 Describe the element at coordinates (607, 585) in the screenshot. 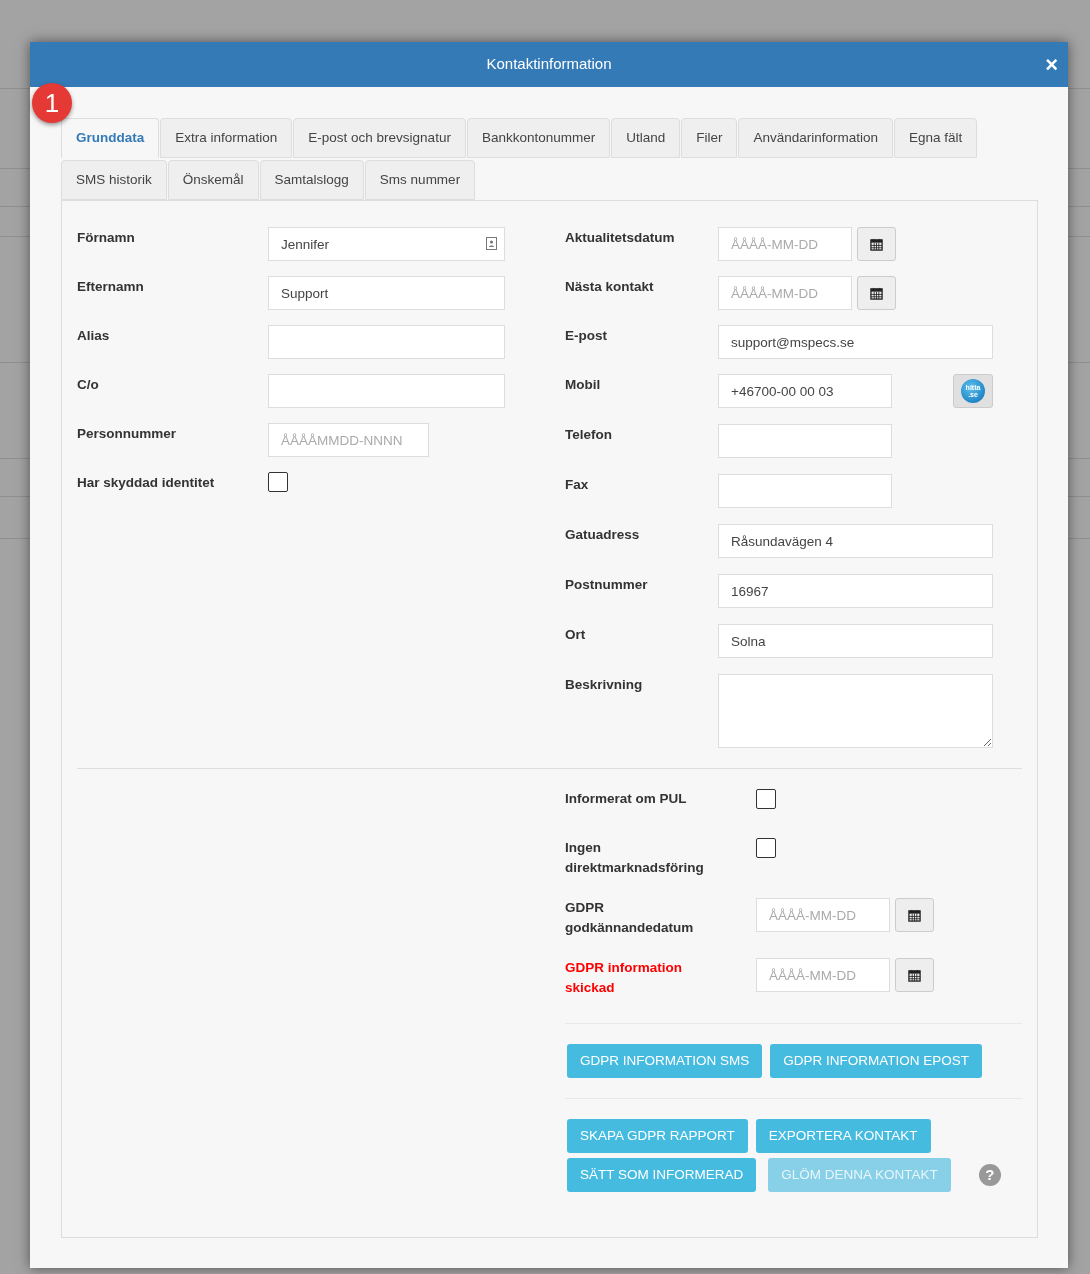

I see `field-label: Postnummer` at that location.